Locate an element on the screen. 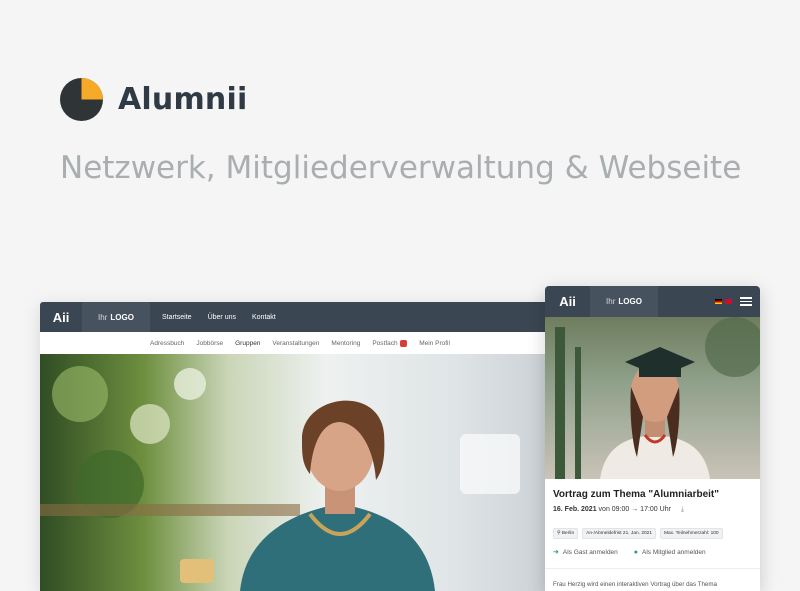 The height and width of the screenshot is (591, 800). tab-adressbuch: Adressbuch is located at coordinates (167, 343).